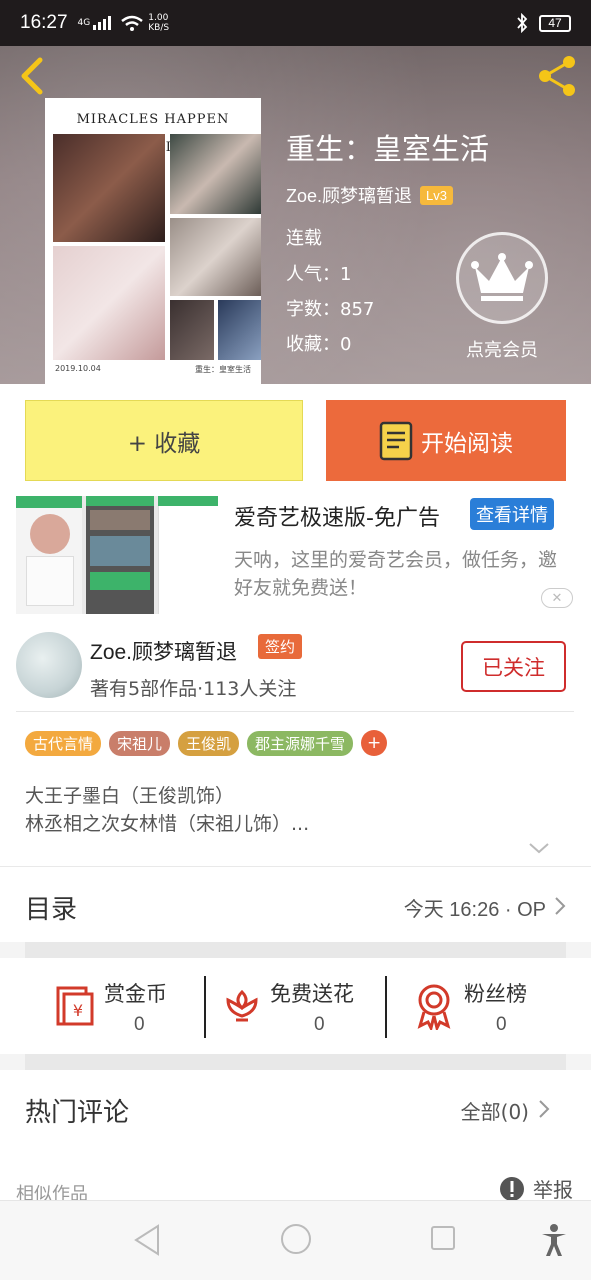  Describe the element at coordinates (280, 646) in the screenshot. I see `signed-badge: 签约` at that location.